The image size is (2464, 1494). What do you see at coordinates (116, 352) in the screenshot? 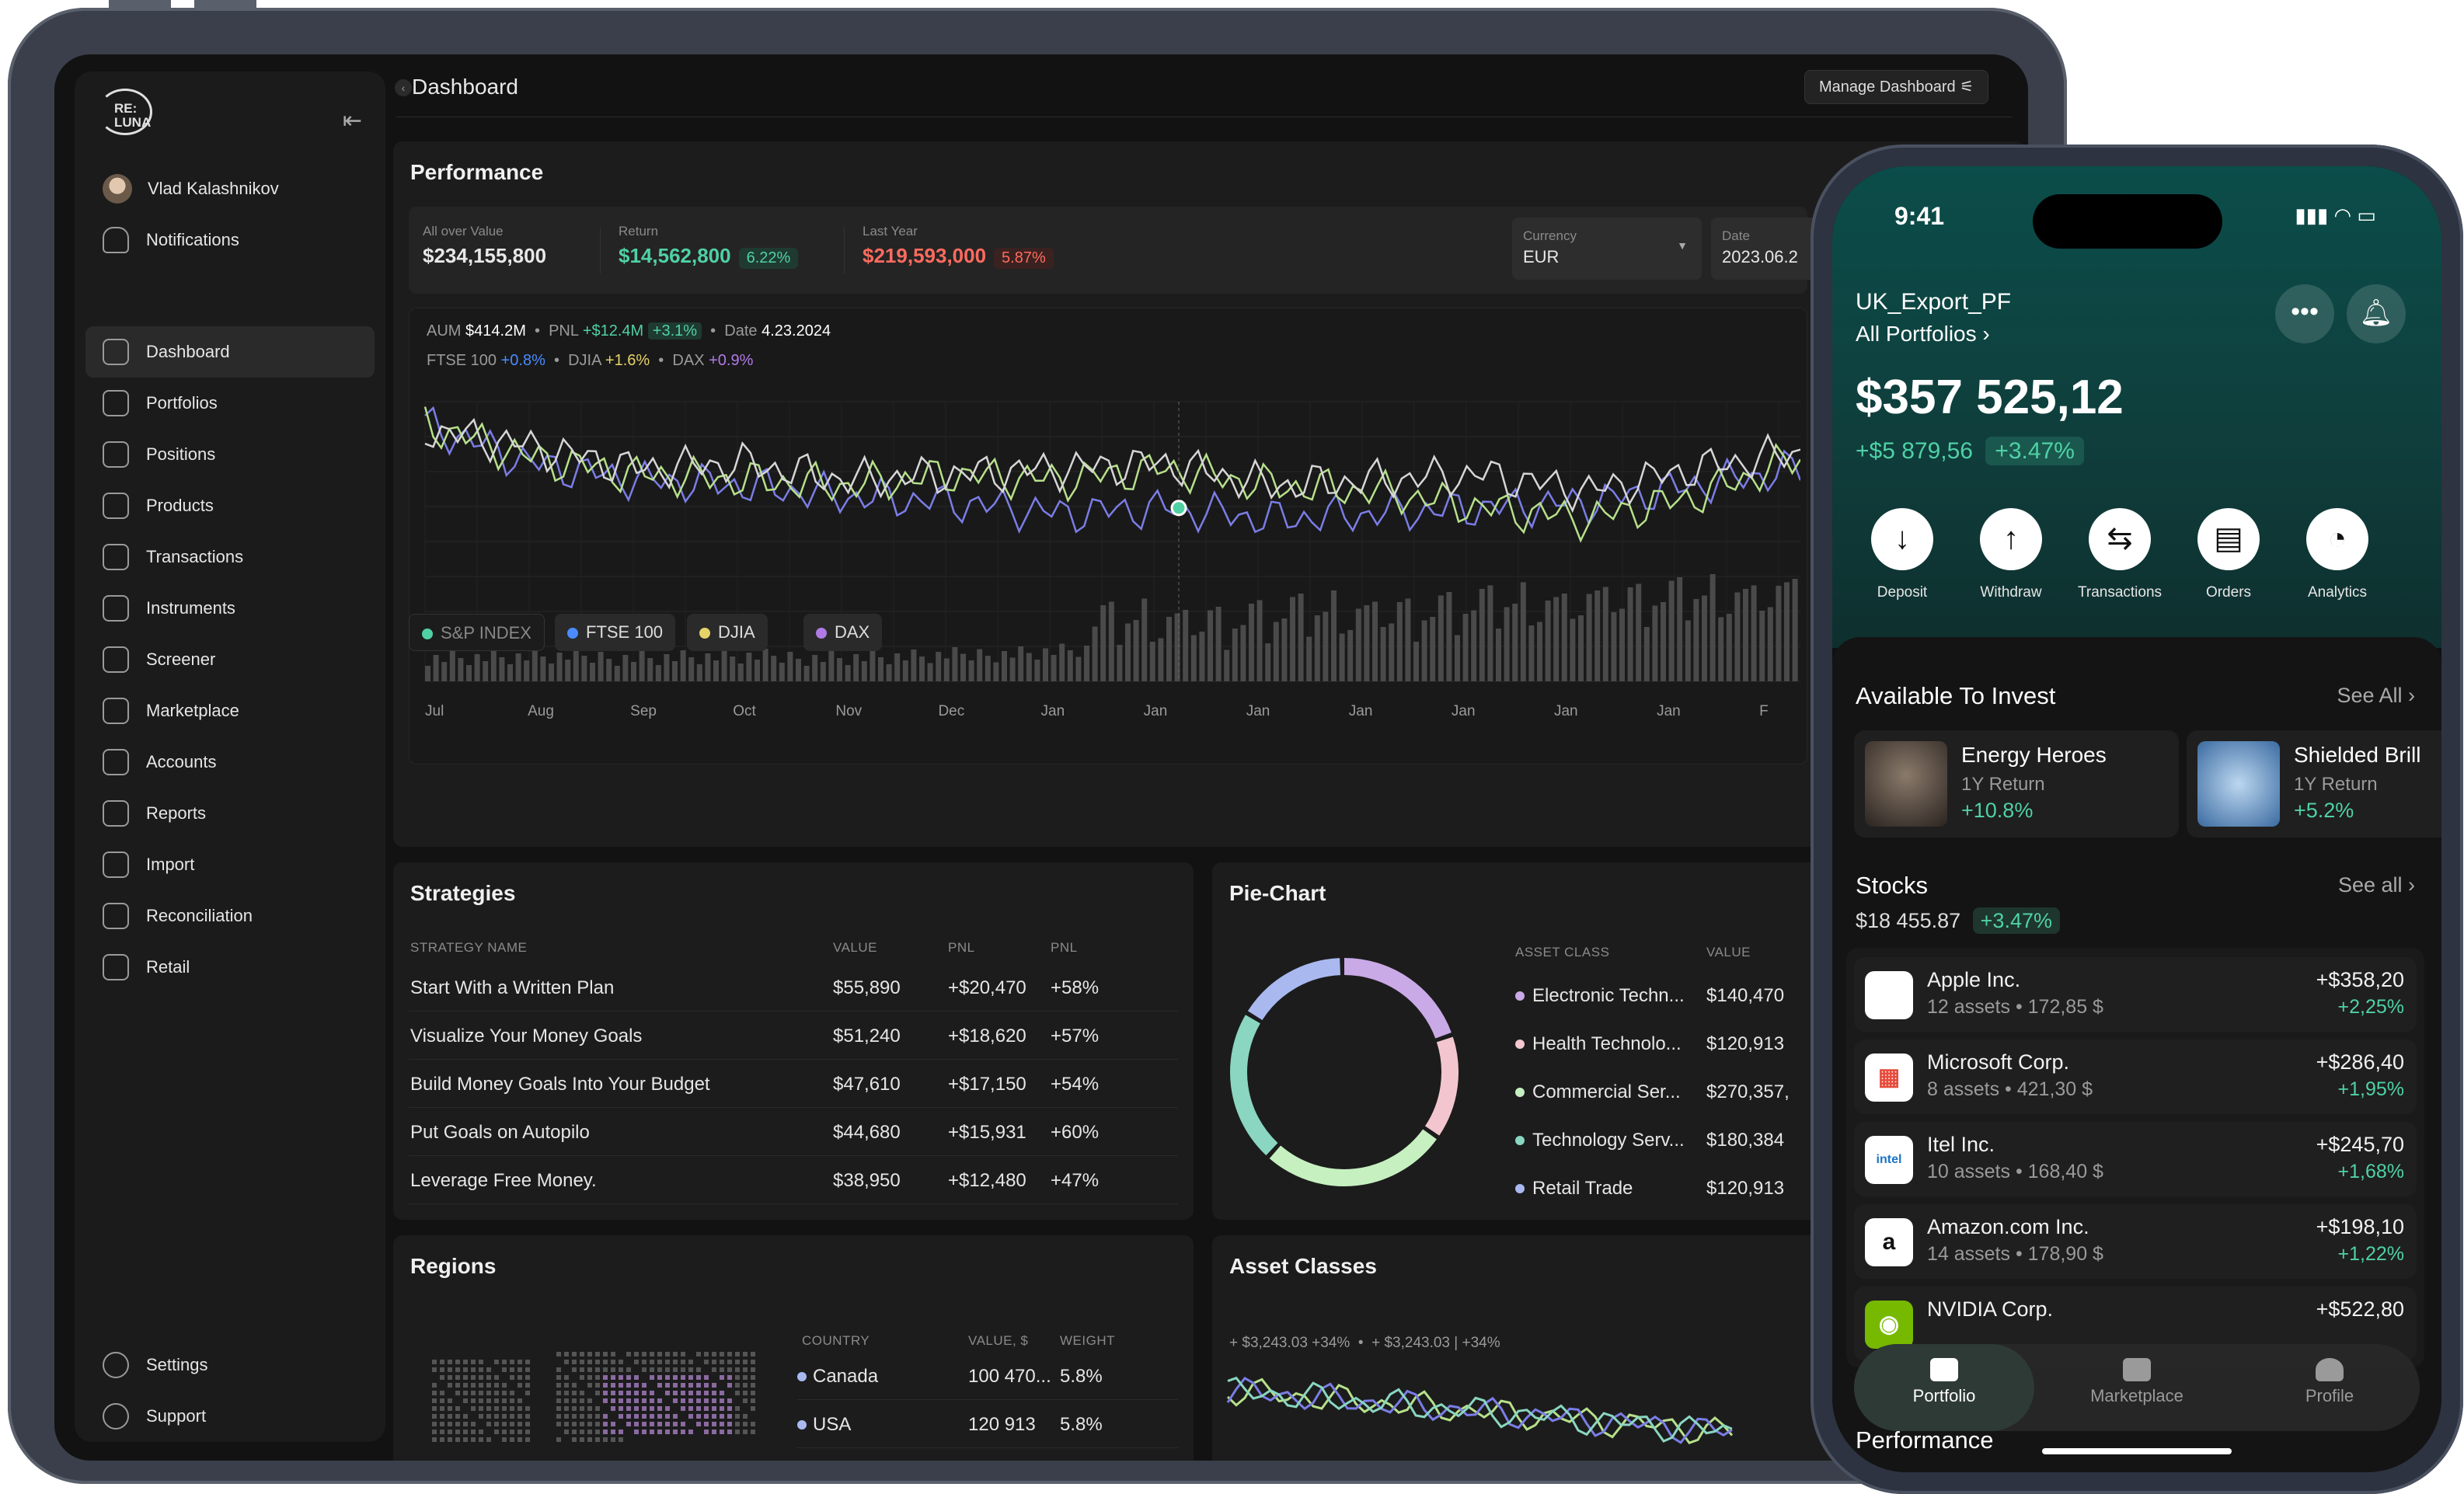
I see `dashboard-icon` at bounding box center [116, 352].